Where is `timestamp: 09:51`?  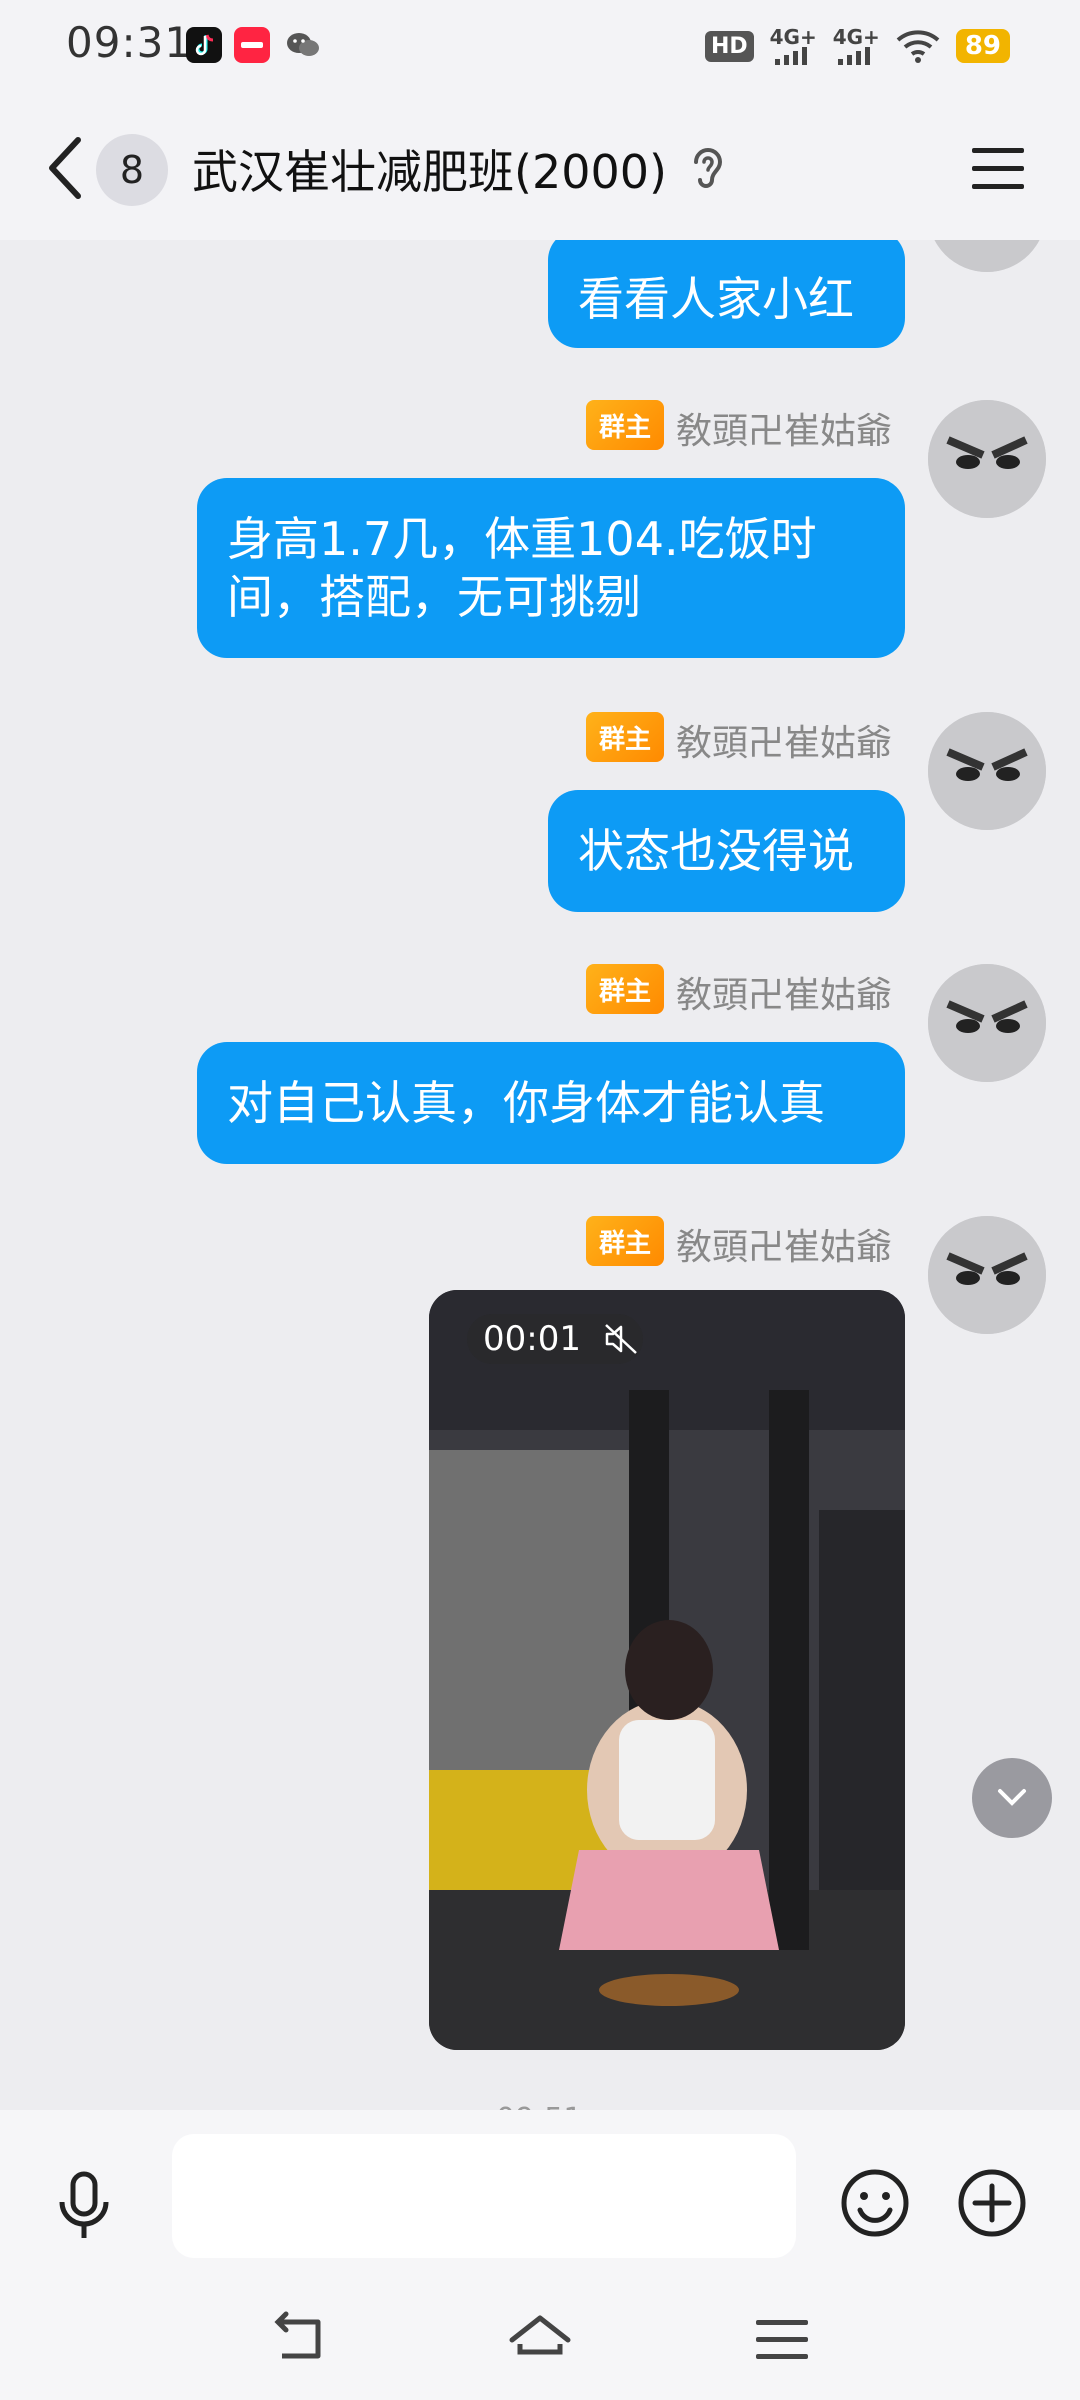 timestamp: 09:51 is located at coordinates (539, 2106).